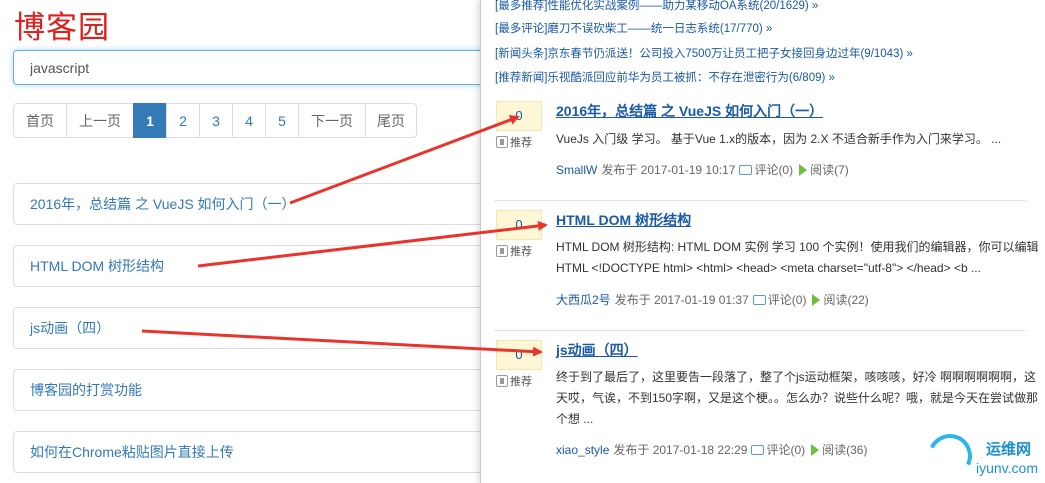  Describe the element at coordinates (665, 77) in the screenshot. I see `news-link: [推荐新闻]乐视酷派回应前华为员工被抓：不存在泄密行为(6/809) »` at that location.